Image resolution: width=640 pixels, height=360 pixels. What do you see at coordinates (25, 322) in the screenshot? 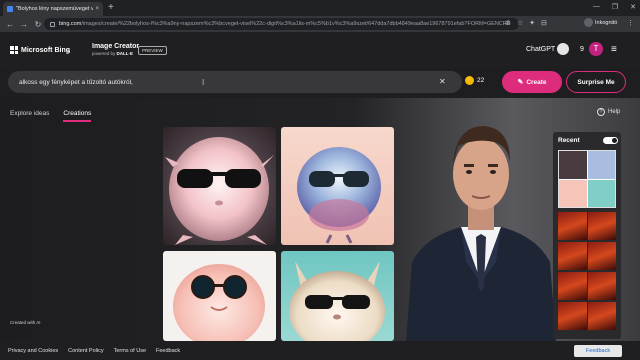
I see `created-with-ai-label: Created with AI` at bounding box center [25, 322].